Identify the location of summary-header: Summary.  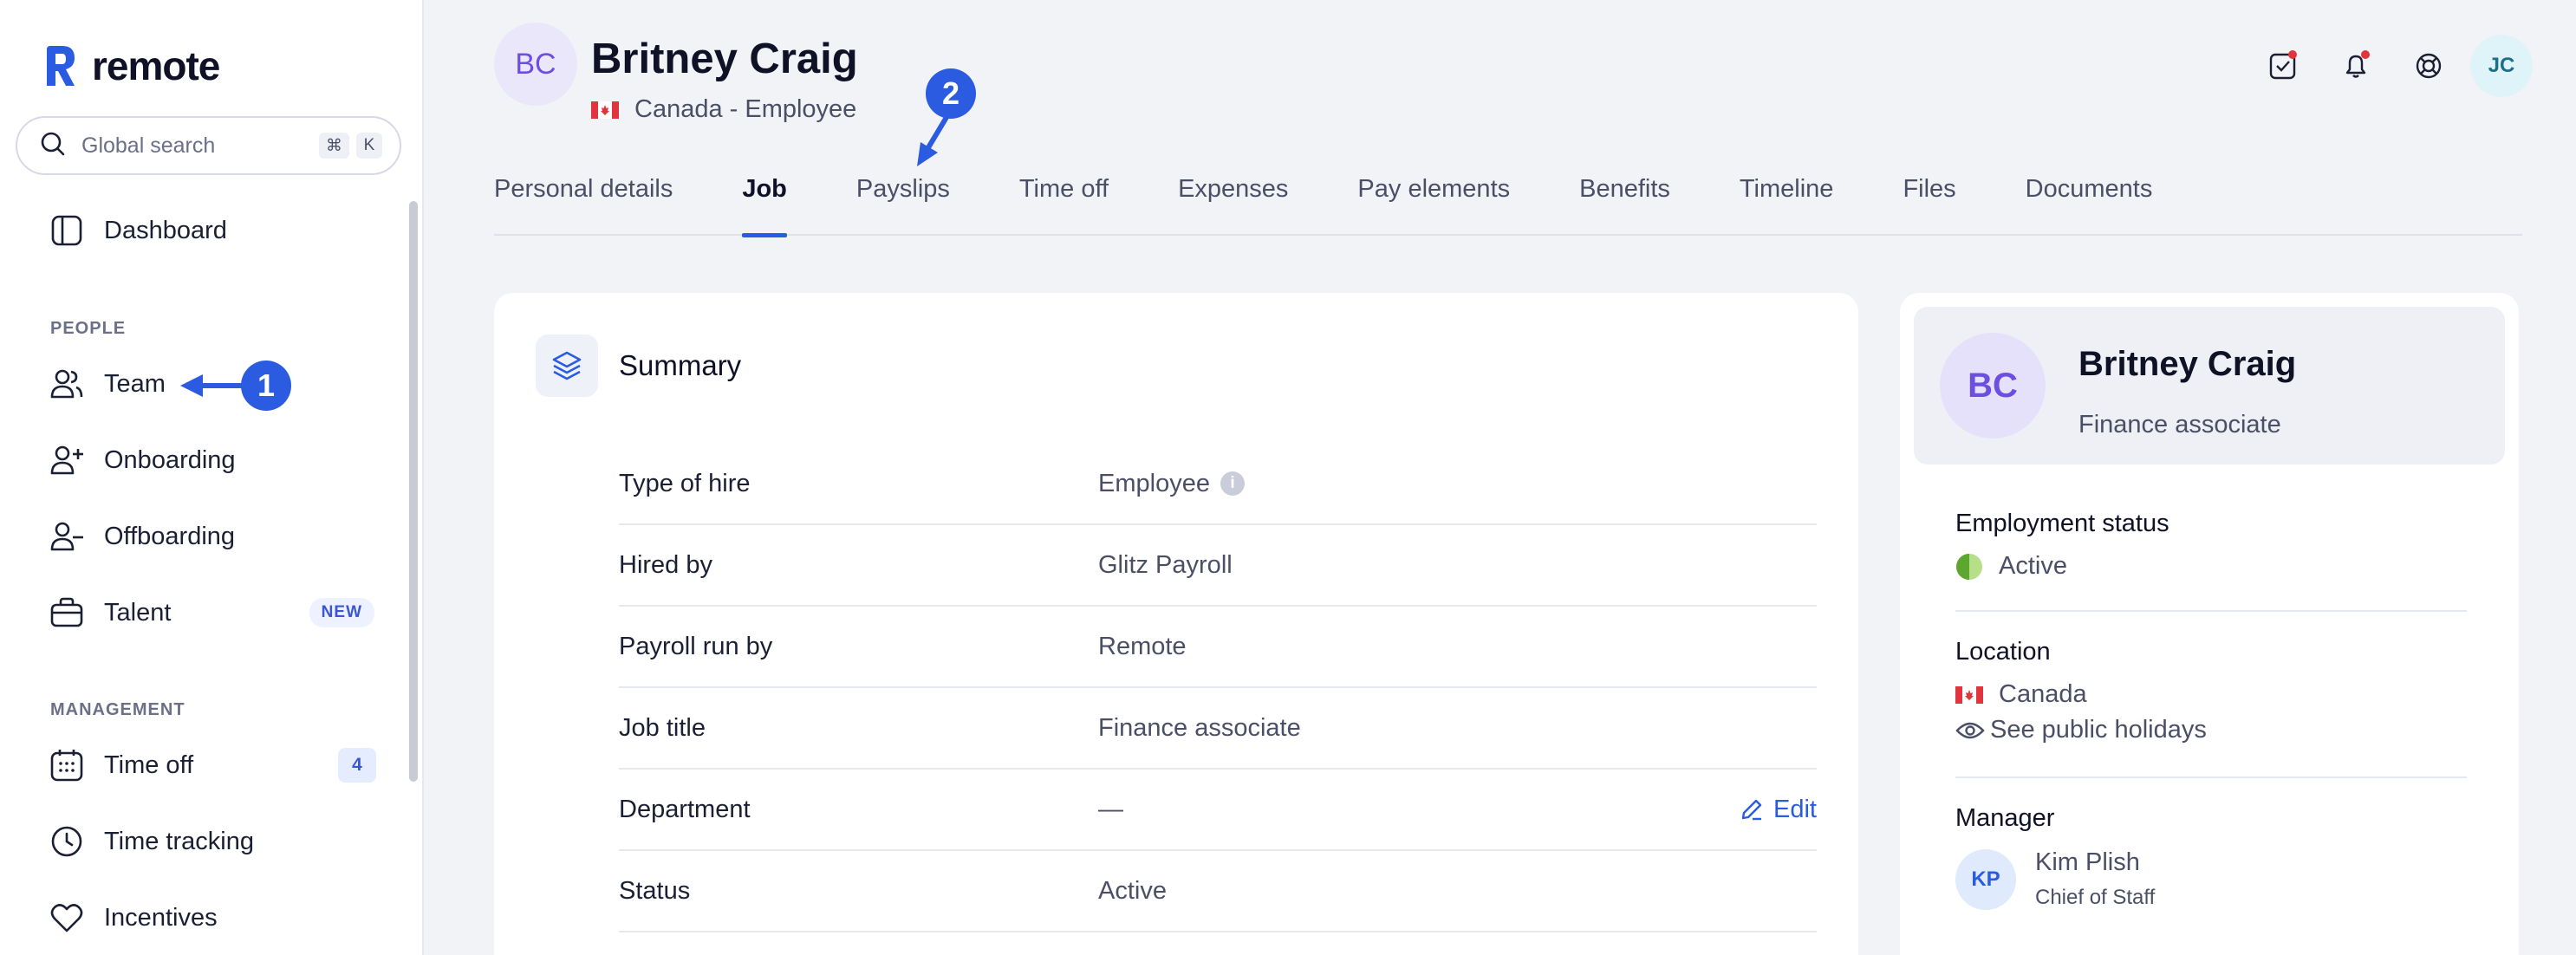
(638, 366).